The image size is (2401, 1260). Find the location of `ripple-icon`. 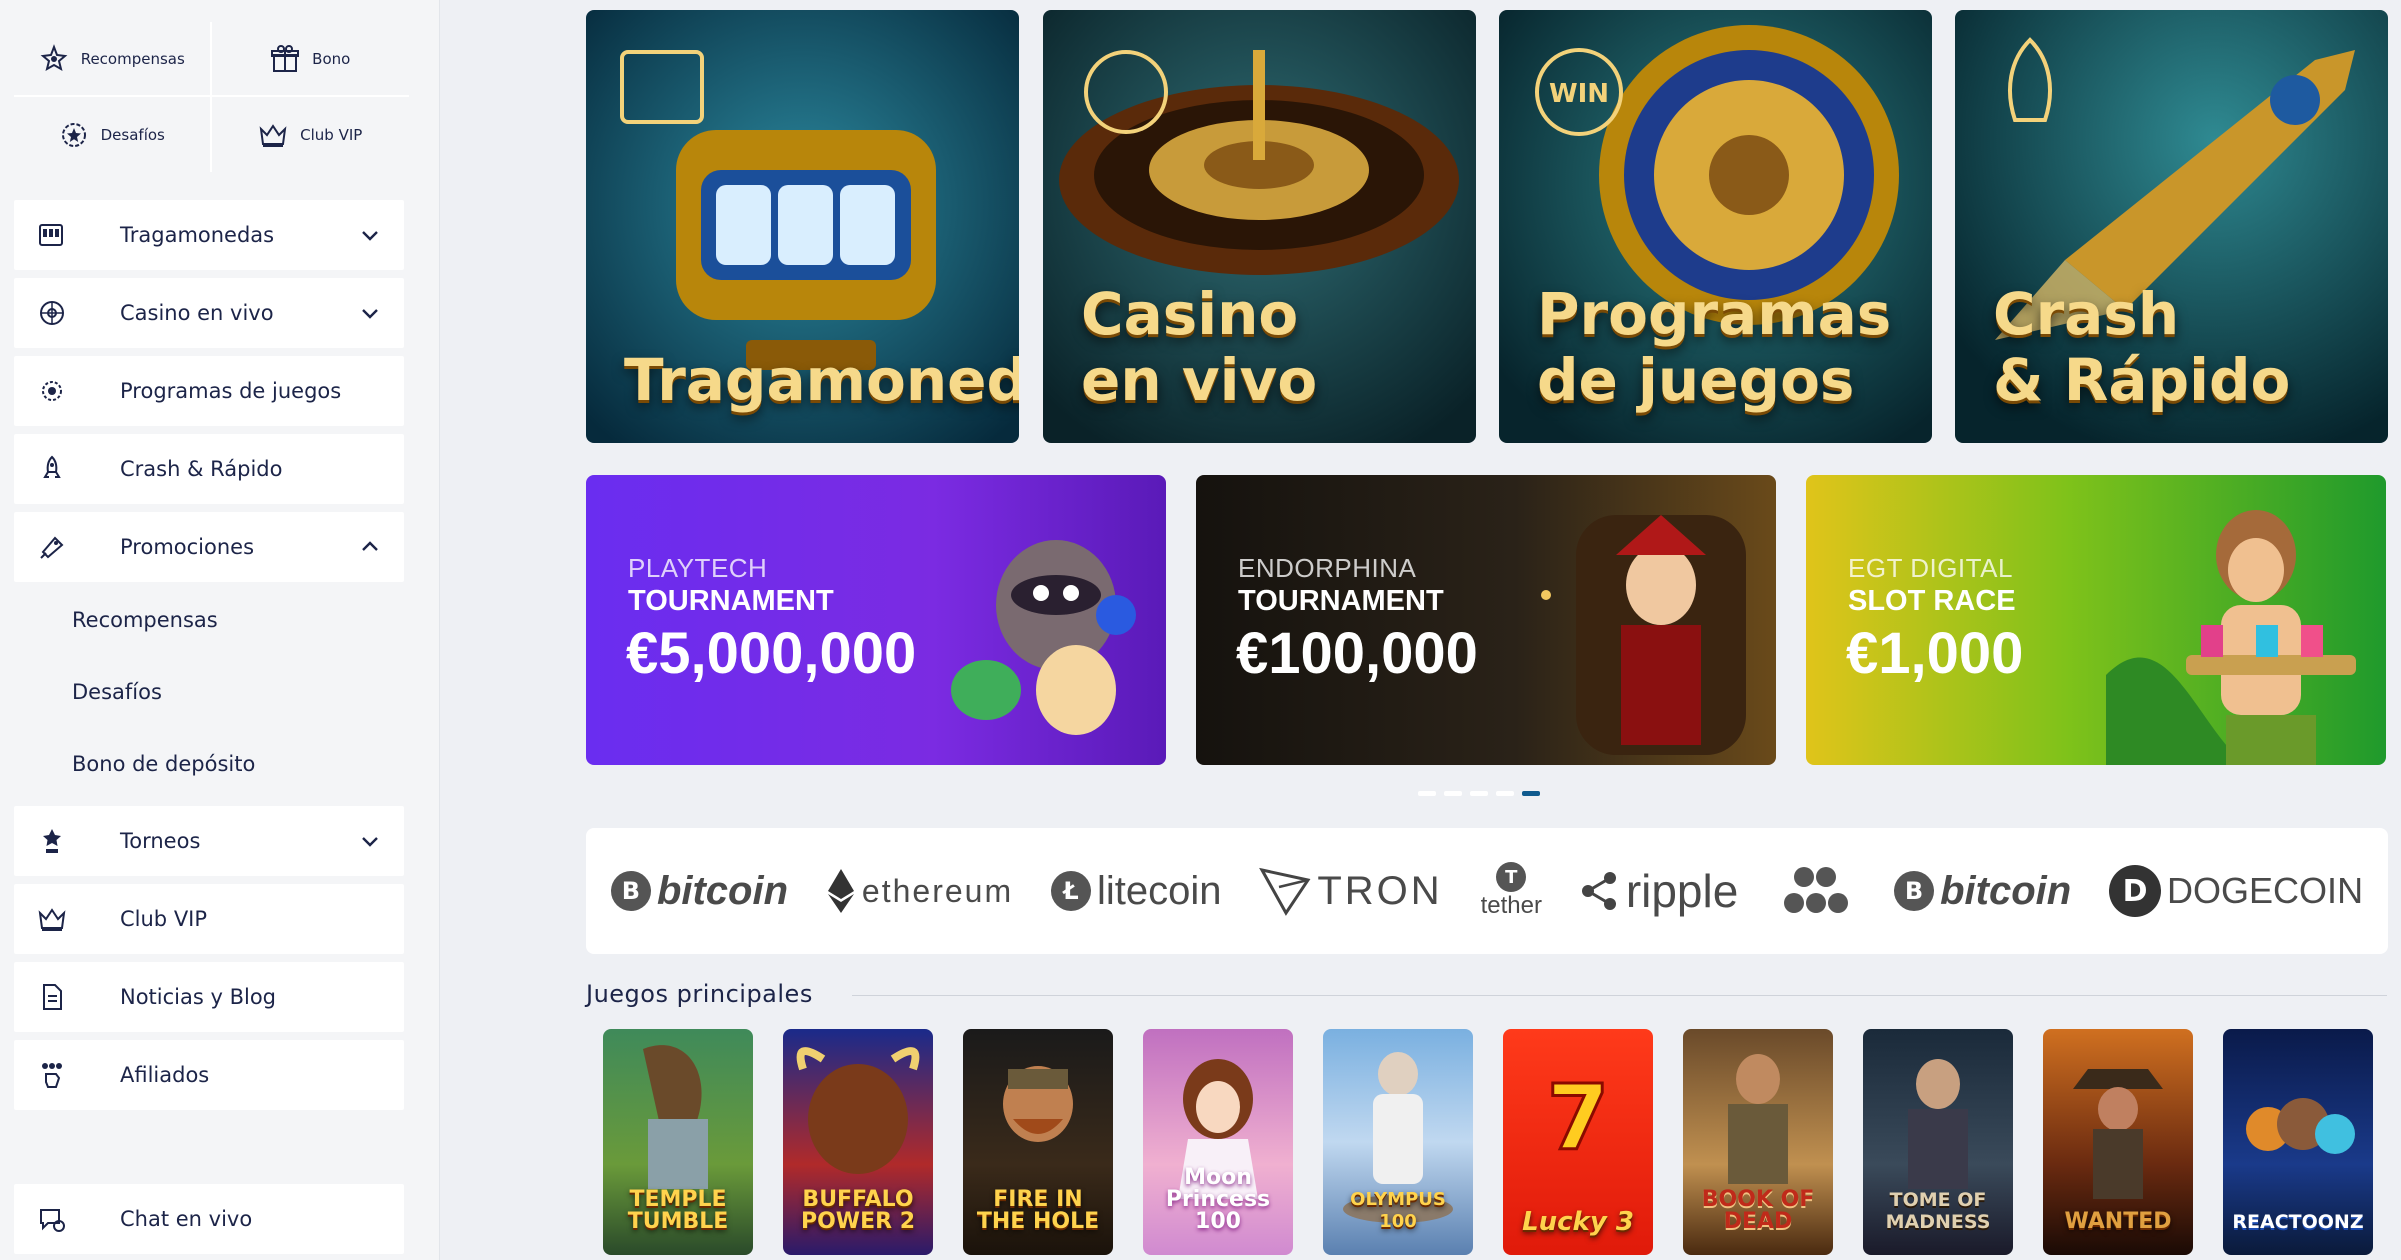

ripple-icon is located at coordinates (1598, 891).